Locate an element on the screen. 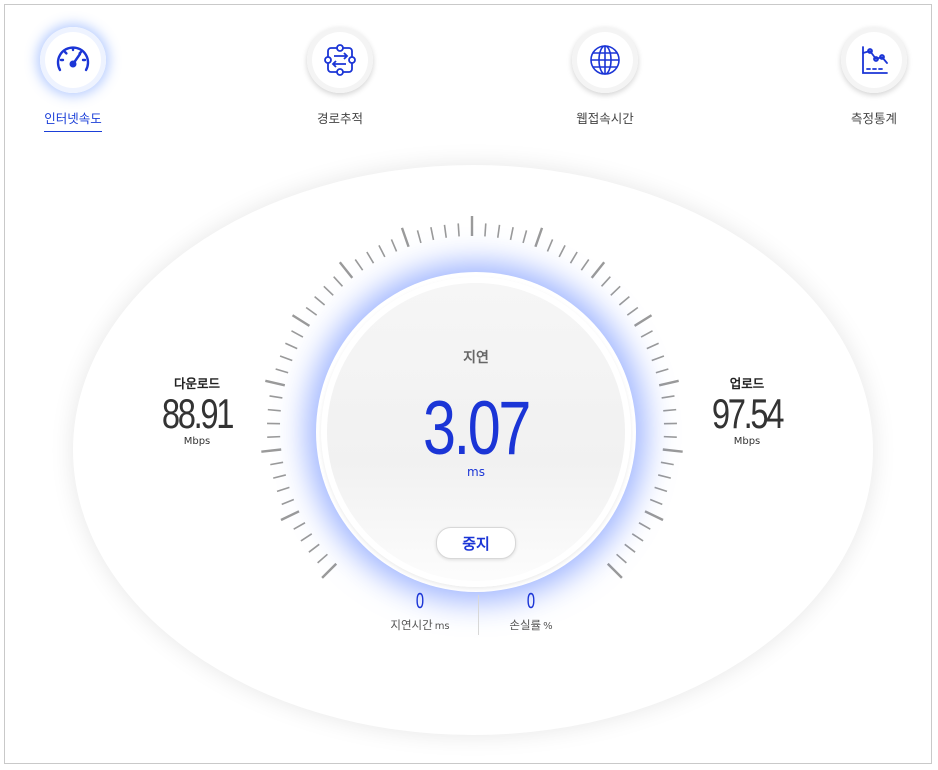  upload-result: 업로드 97.54 Mbps is located at coordinates (747, 410).